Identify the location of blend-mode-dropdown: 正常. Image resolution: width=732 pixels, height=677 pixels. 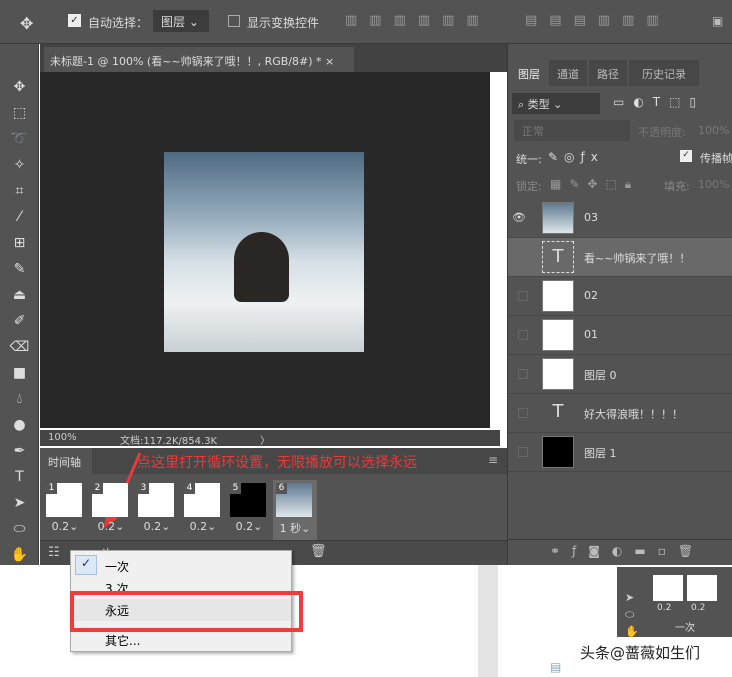
(572, 130).